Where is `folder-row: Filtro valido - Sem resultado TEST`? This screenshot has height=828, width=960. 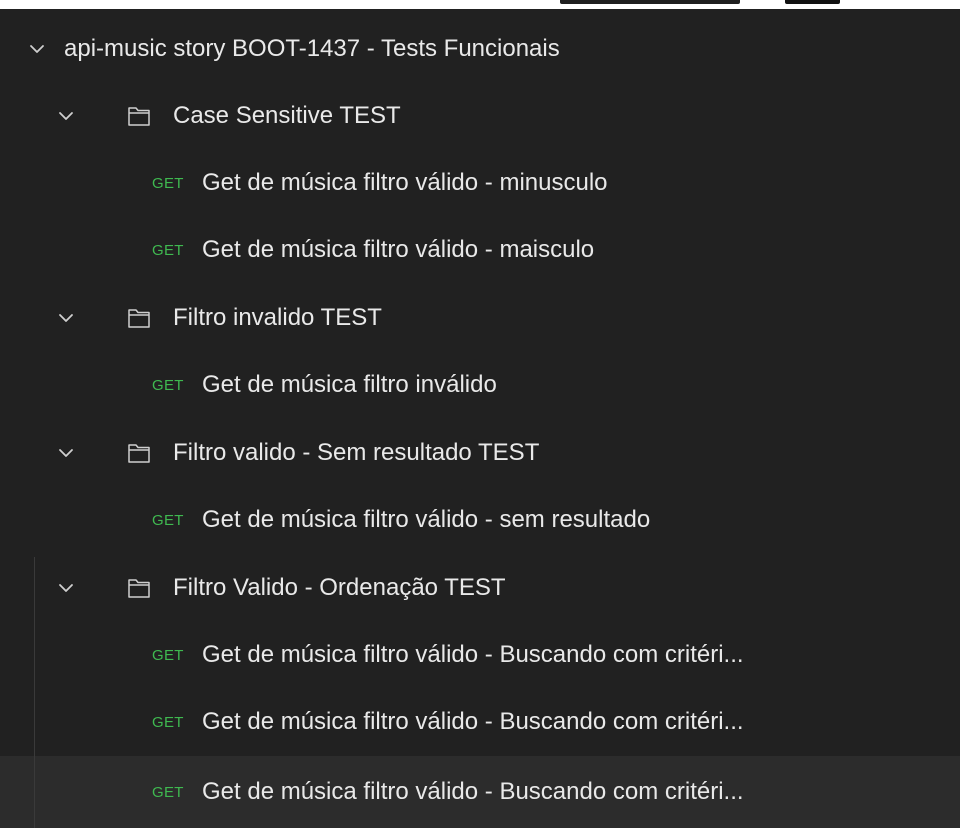 folder-row: Filtro valido - Sem resultado TEST is located at coordinates (480, 453).